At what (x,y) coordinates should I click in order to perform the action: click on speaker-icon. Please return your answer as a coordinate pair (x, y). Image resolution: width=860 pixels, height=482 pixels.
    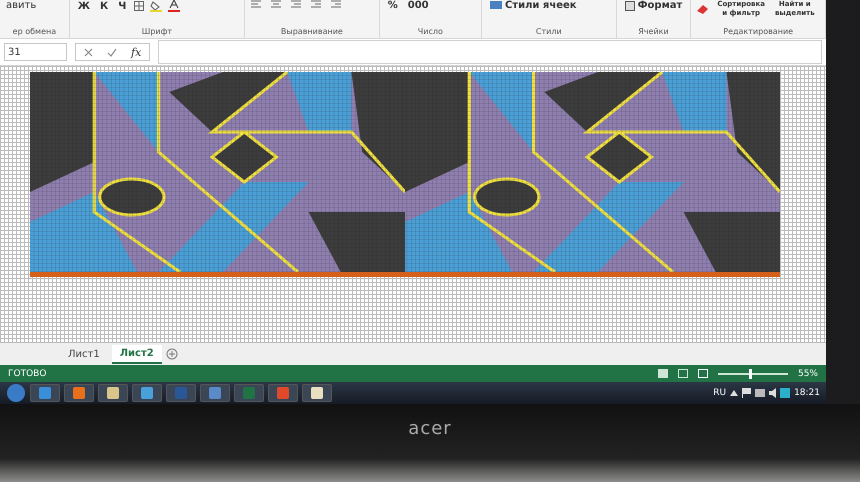
    Looking at the image, I should click on (772, 393).